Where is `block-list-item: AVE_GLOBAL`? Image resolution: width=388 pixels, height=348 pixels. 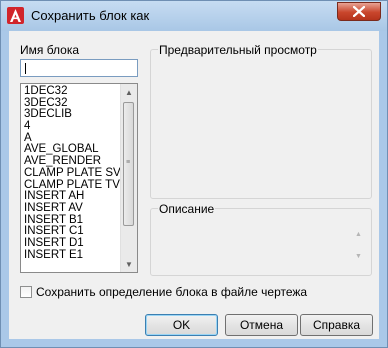 block-list-item: AVE_GLOBAL is located at coordinates (72, 149).